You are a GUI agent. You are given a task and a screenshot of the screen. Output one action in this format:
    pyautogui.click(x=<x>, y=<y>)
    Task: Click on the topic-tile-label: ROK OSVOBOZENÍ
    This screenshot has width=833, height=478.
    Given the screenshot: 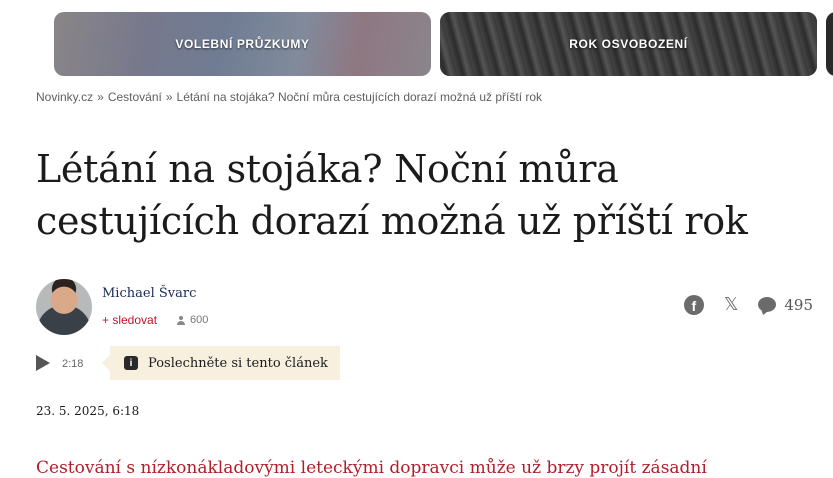 What is the action you would take?
    pyautogui.click(x=628, y=44)
    